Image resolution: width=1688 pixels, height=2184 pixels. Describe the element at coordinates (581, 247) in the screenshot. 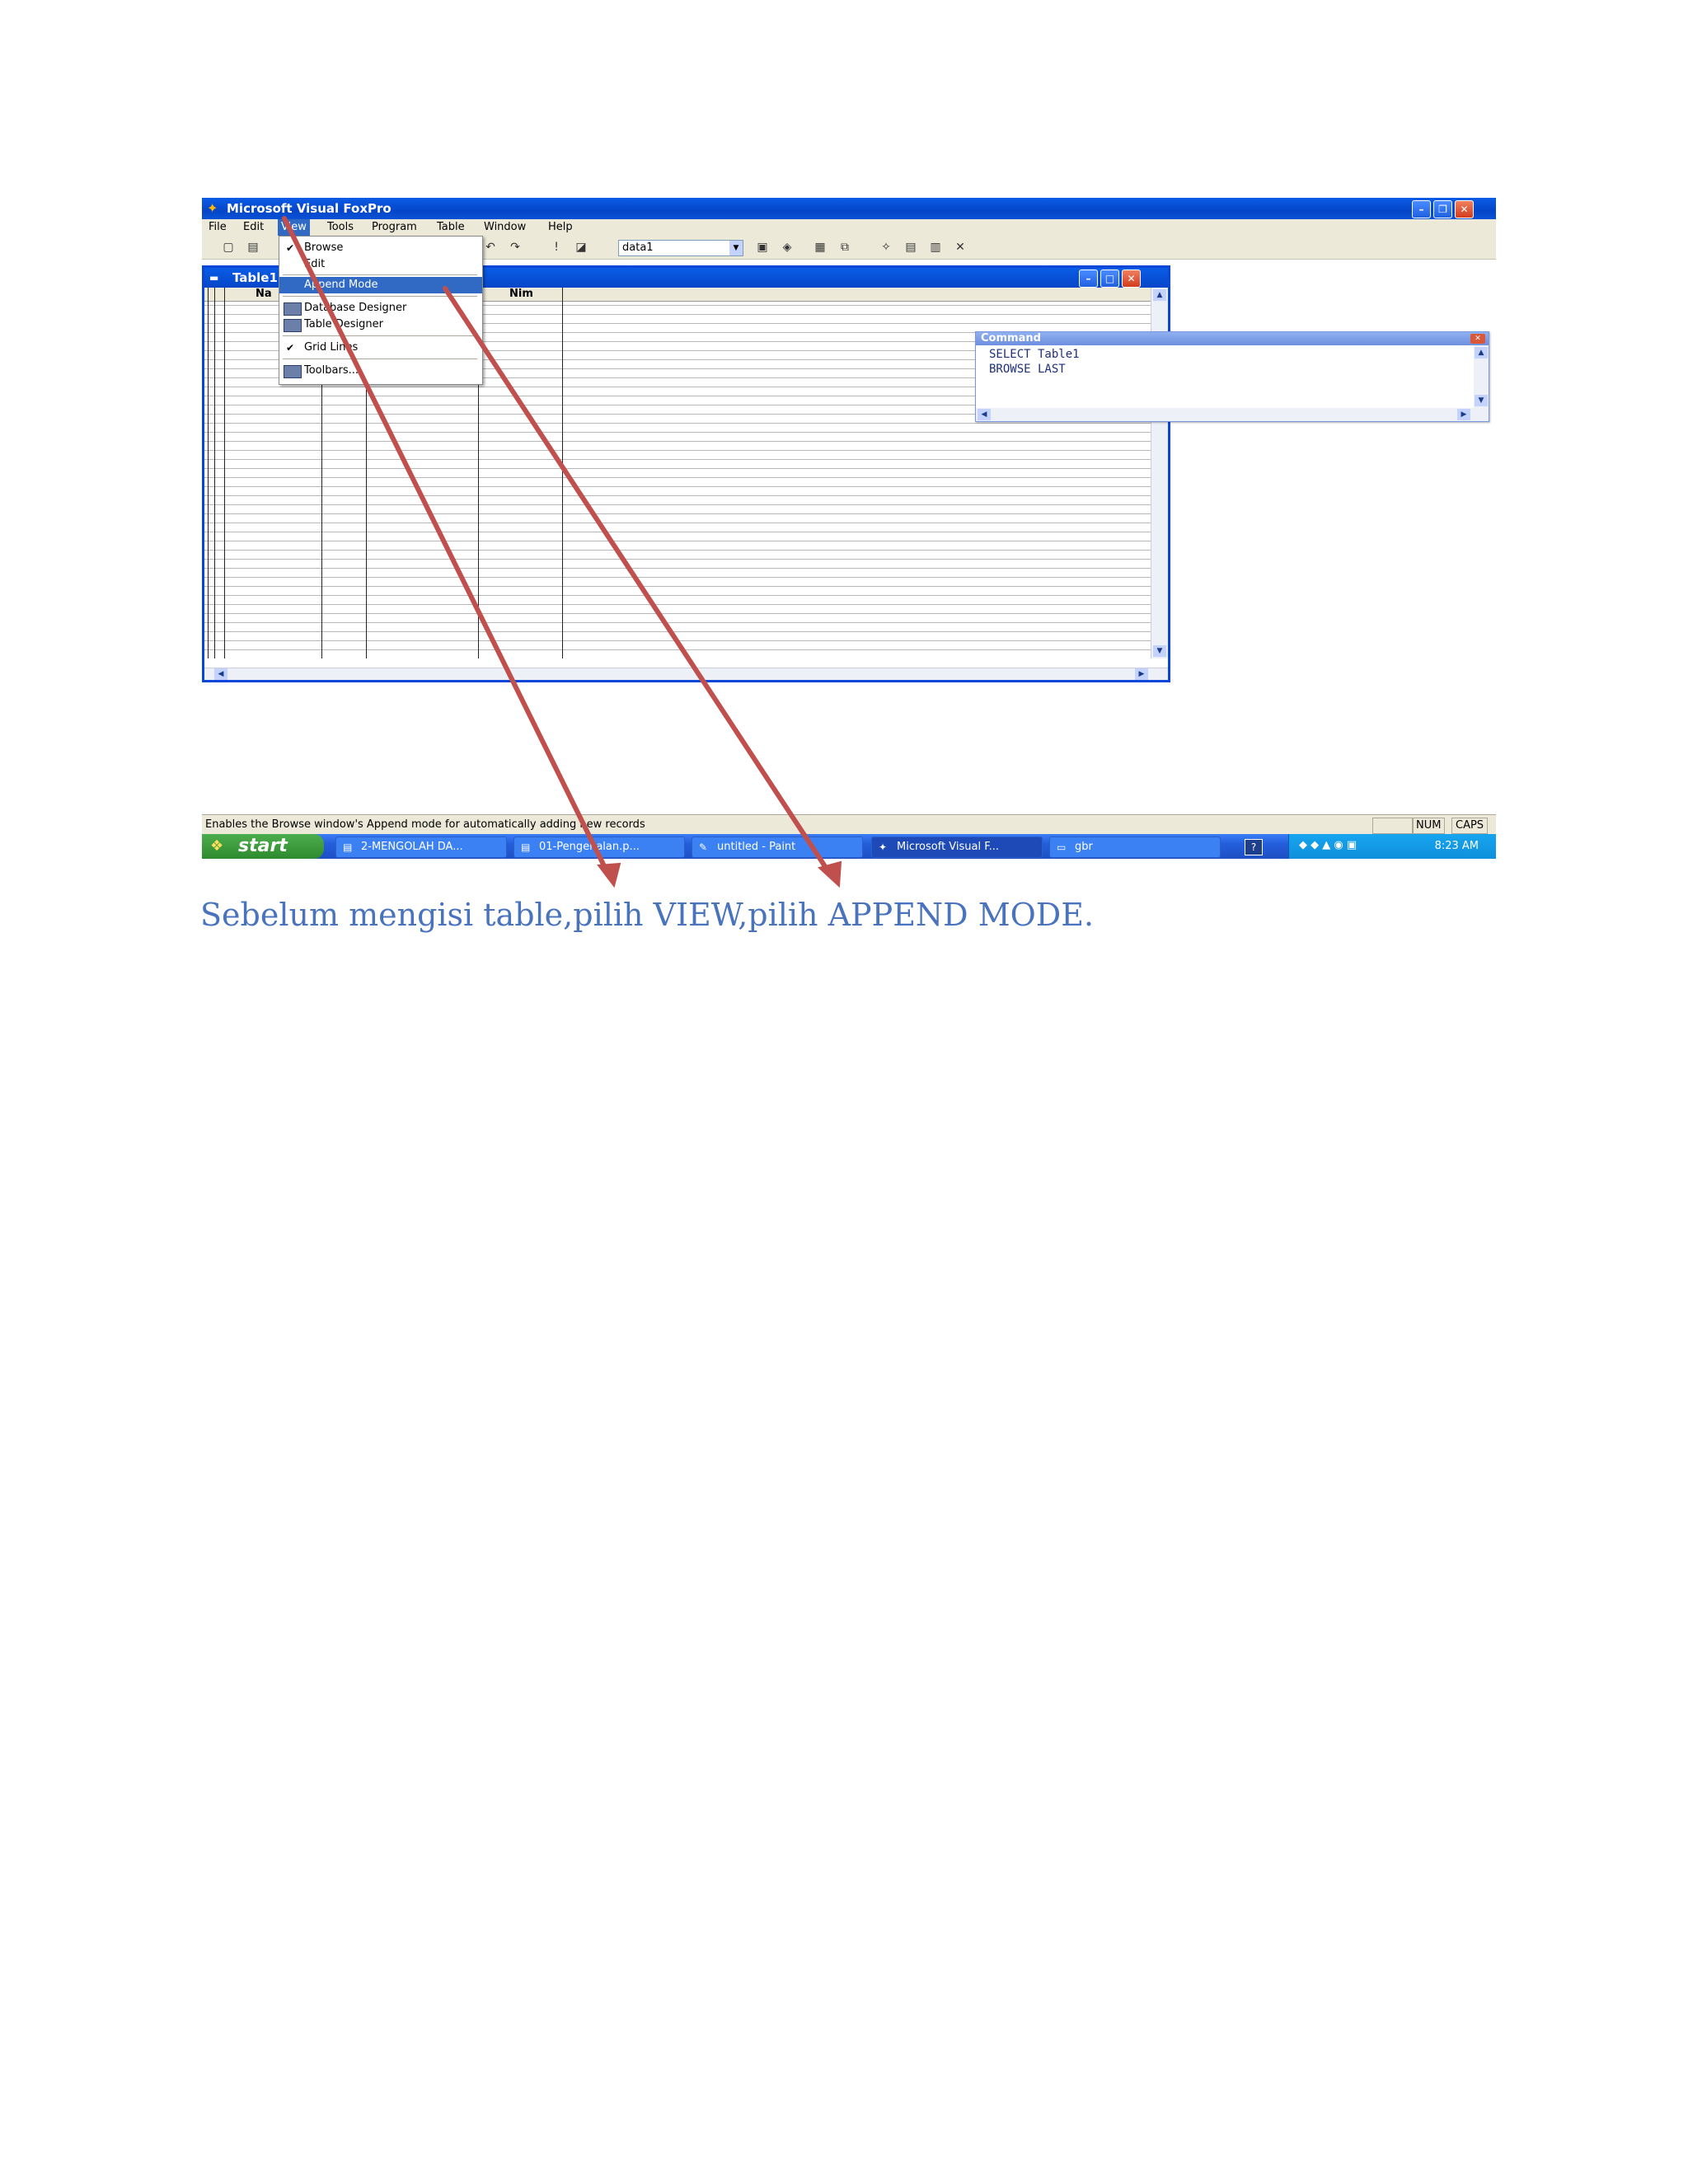

I see `modify-form-icon: ◪` at that location.